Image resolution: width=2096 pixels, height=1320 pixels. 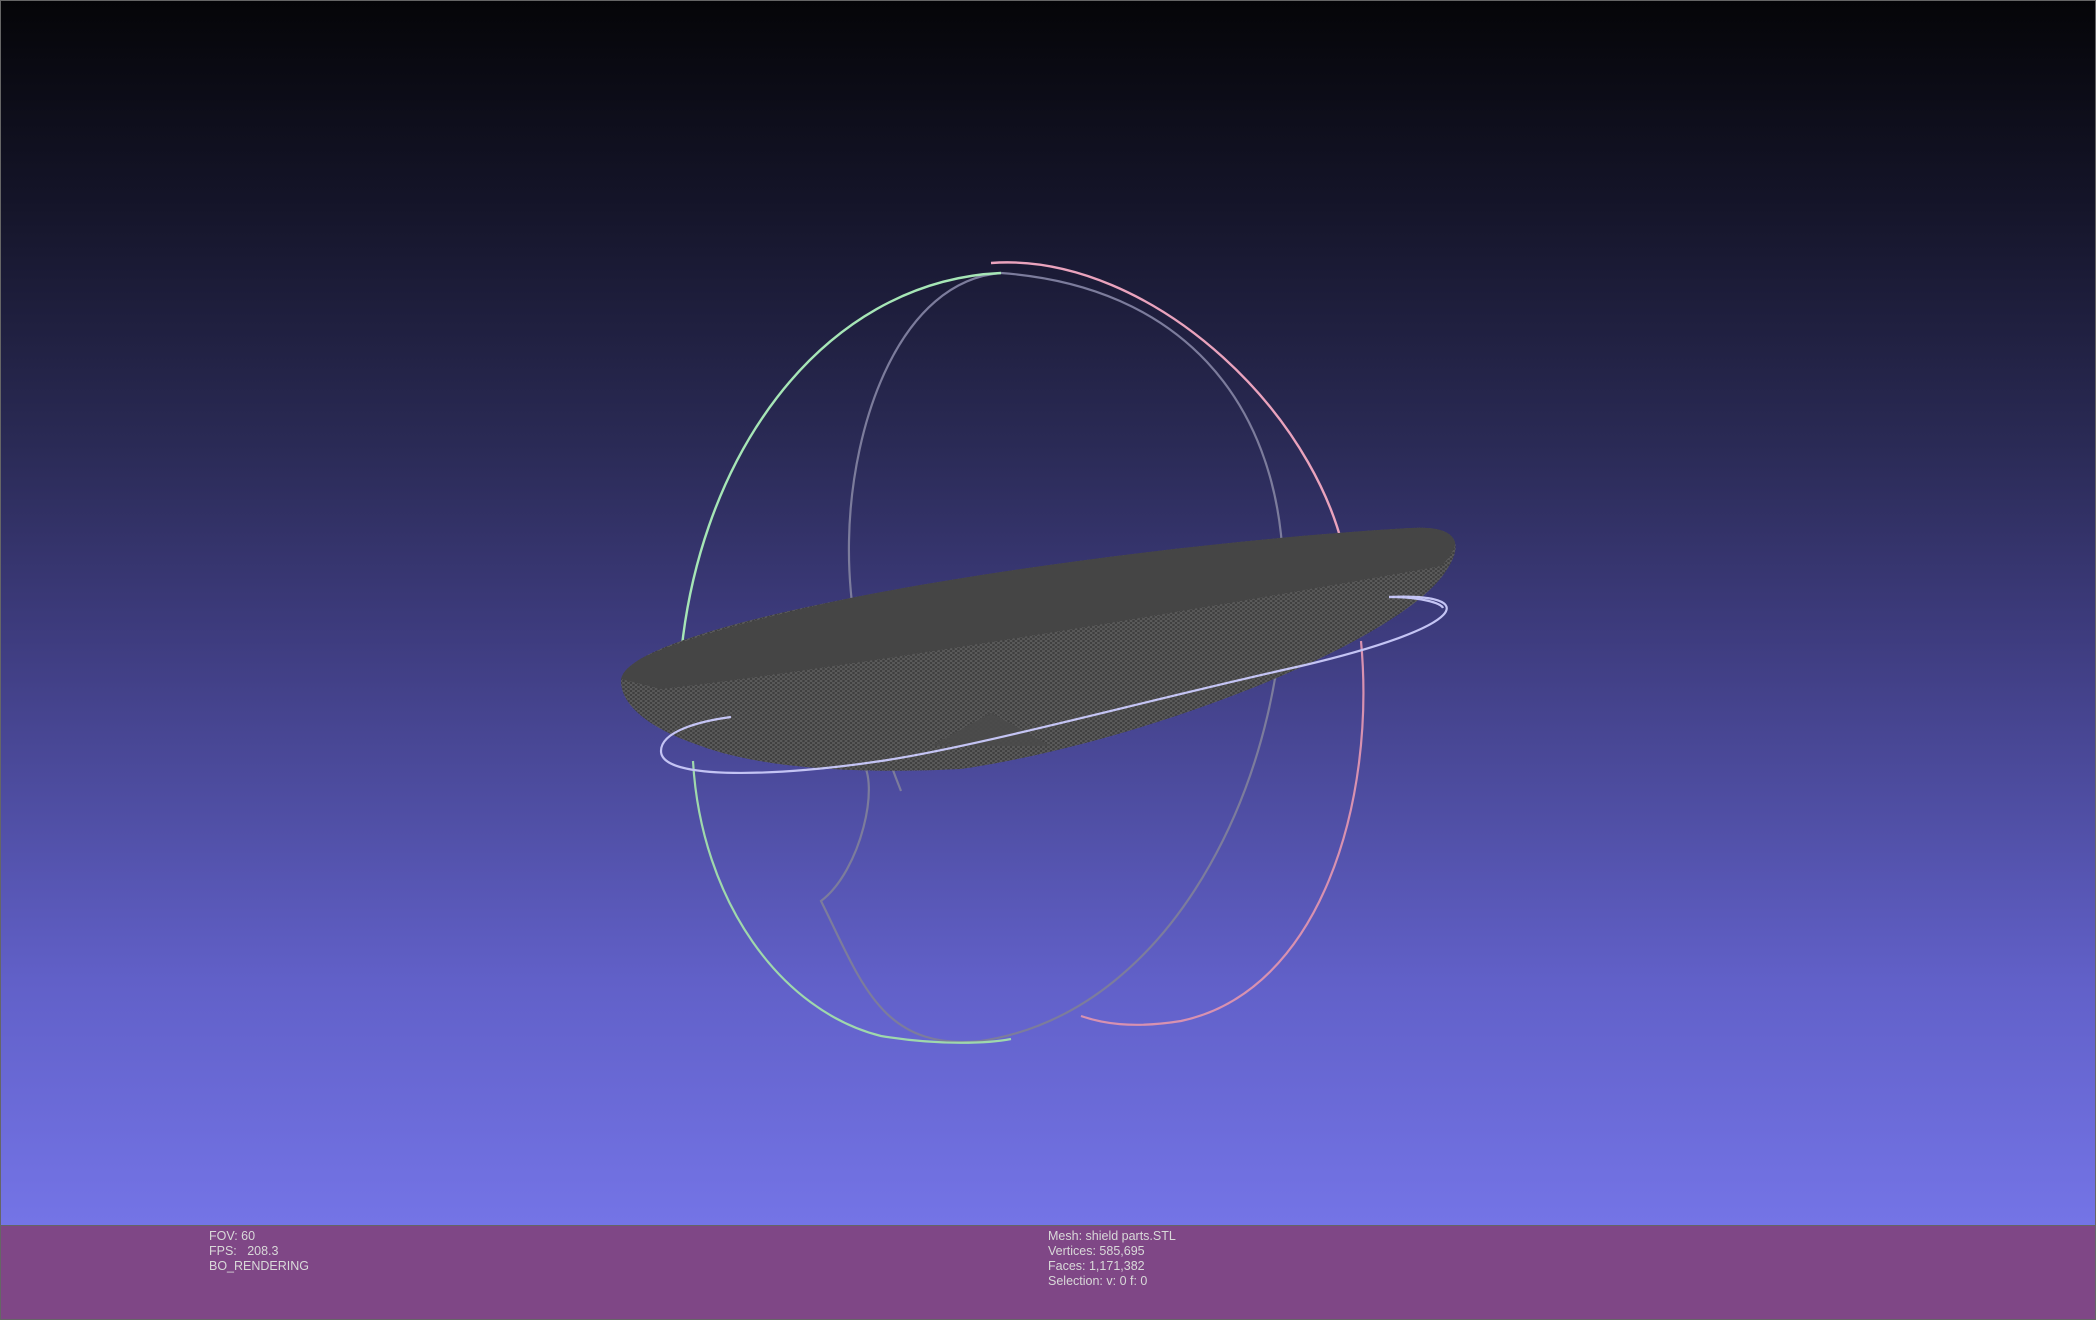 I want to click on mesh-model, so click(x=1034, y=647).